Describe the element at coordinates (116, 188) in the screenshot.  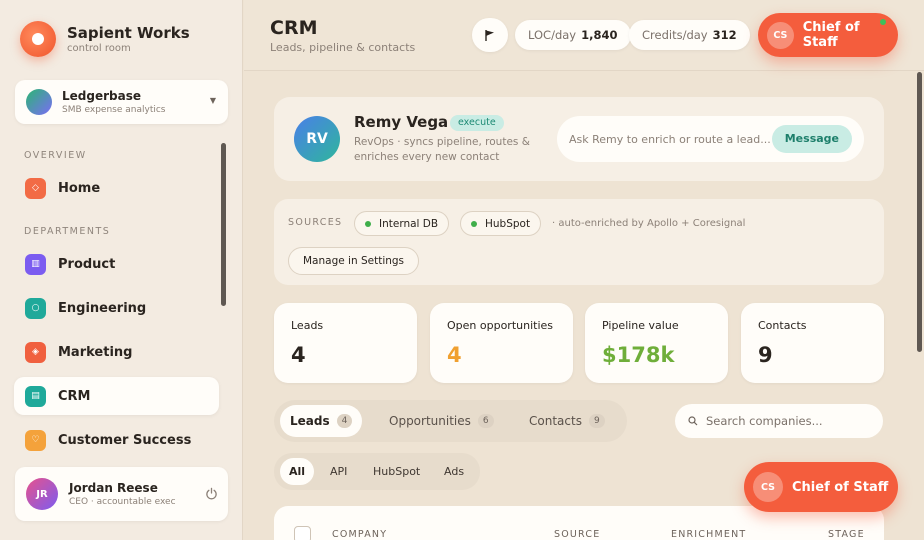
I see `sidebar-item-home: ◇ Home` at that location.